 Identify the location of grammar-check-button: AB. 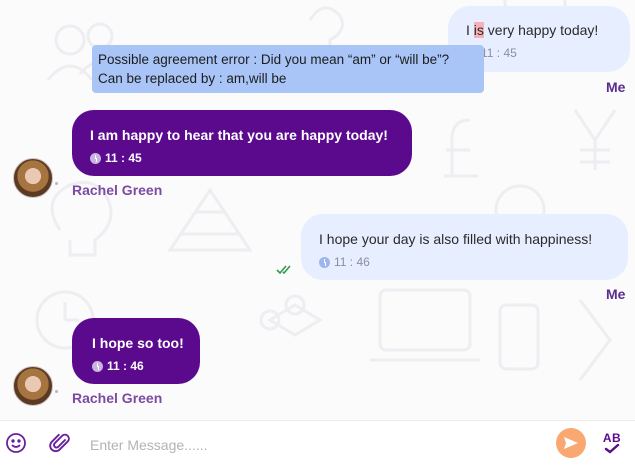
(612, 443).